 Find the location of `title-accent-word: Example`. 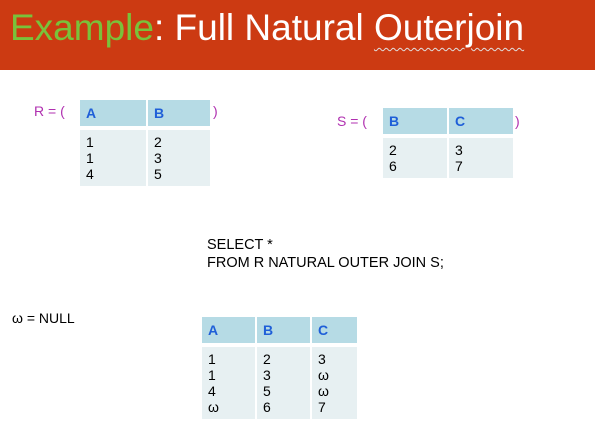

title-accent-word: Example is located at coordinates (82, 27).